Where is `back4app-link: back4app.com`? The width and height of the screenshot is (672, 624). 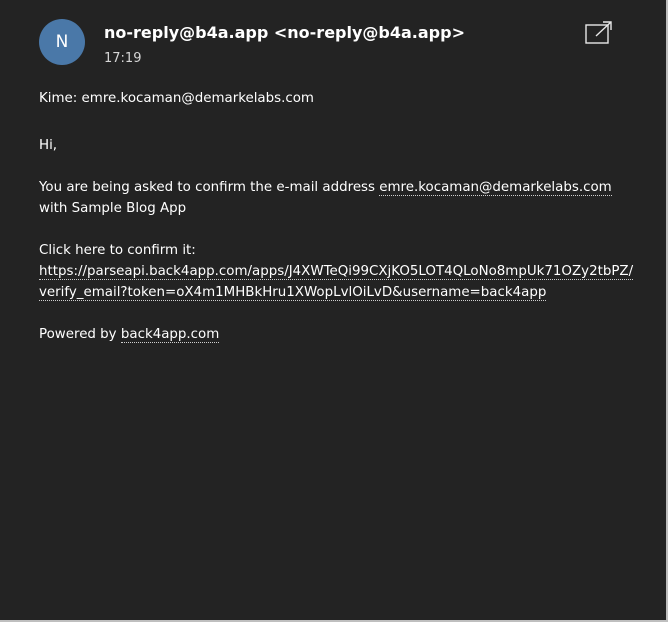
back4app-link: back4app.com is located at coordinates (170, 335).